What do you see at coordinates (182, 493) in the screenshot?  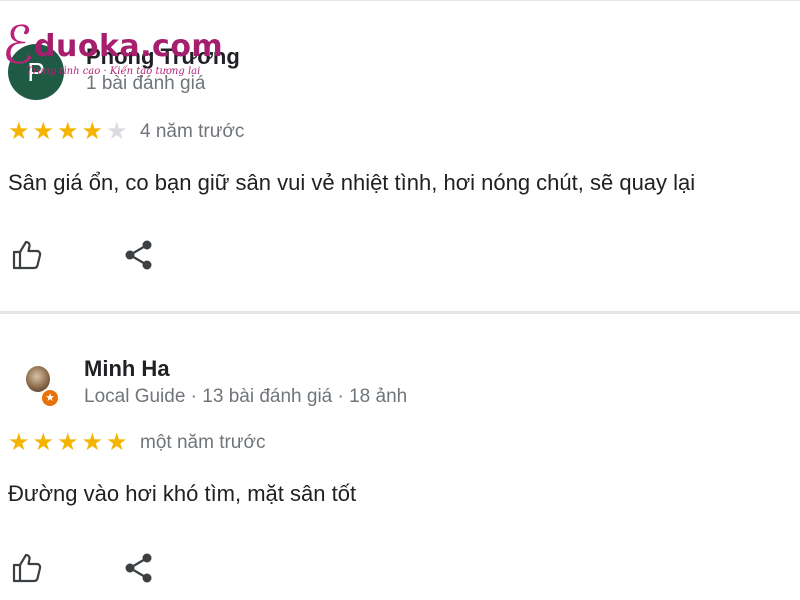 I see `review-text: Đường vào hơi khó tìm, mặt sân tốt` at bounding box center [182, 493].